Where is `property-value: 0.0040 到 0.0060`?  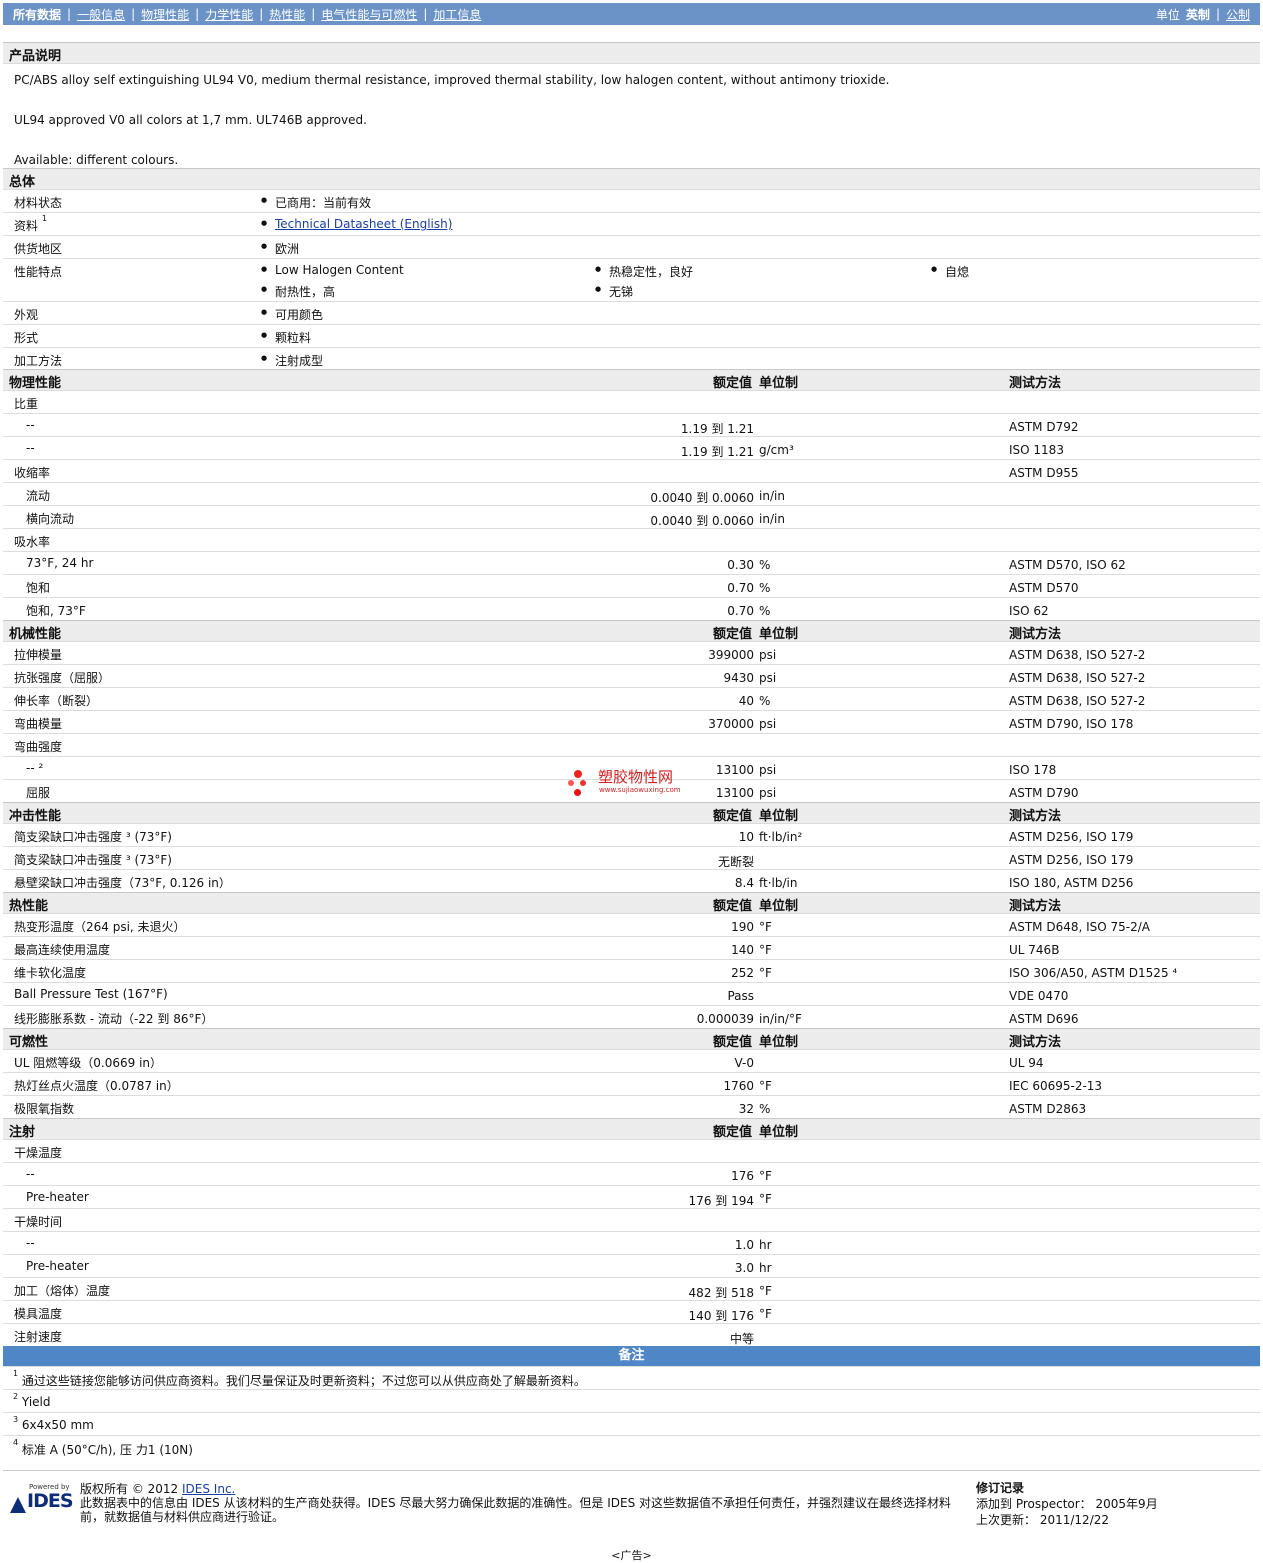
property-value: 0.0040 到 0.0060 is located at coordinates (702, 521).